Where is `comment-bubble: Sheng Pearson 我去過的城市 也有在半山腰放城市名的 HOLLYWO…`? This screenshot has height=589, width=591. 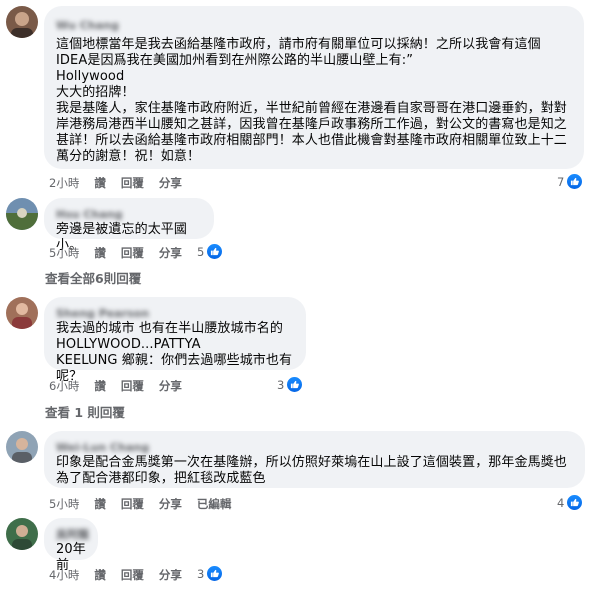
comment-bubble: Sheng Pearson 我去過的城市 也有在半山腰放城市名的 HOLLYWO… is located at coordinates (175, 340).